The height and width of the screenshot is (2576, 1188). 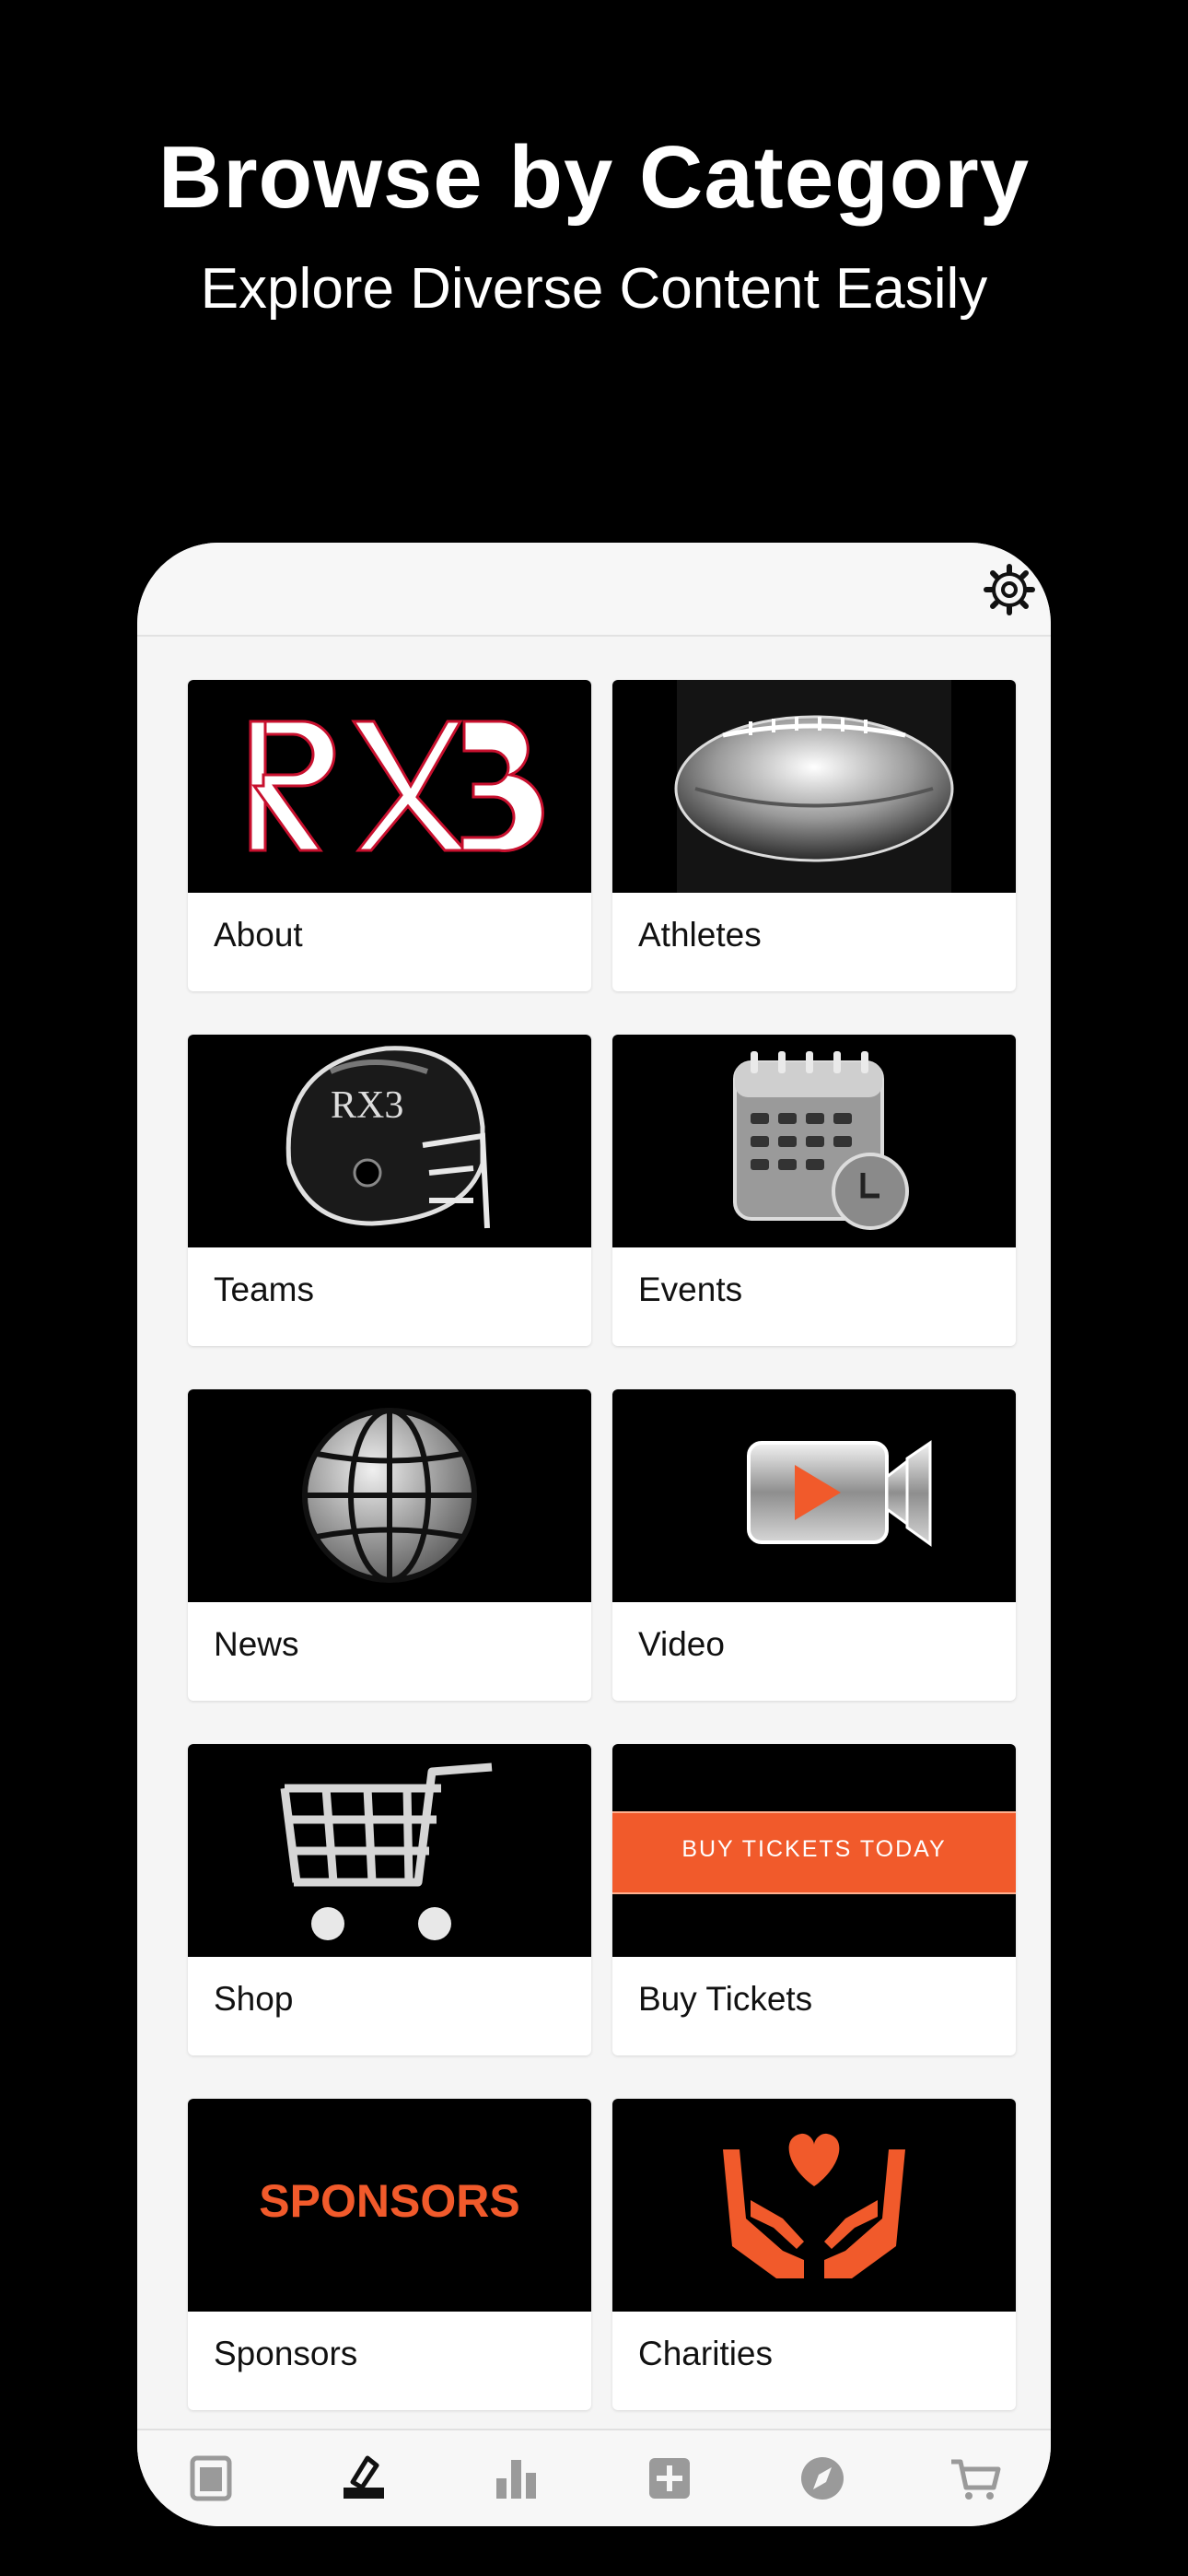 I want to click on top-bar, so click(x=594, y=590).